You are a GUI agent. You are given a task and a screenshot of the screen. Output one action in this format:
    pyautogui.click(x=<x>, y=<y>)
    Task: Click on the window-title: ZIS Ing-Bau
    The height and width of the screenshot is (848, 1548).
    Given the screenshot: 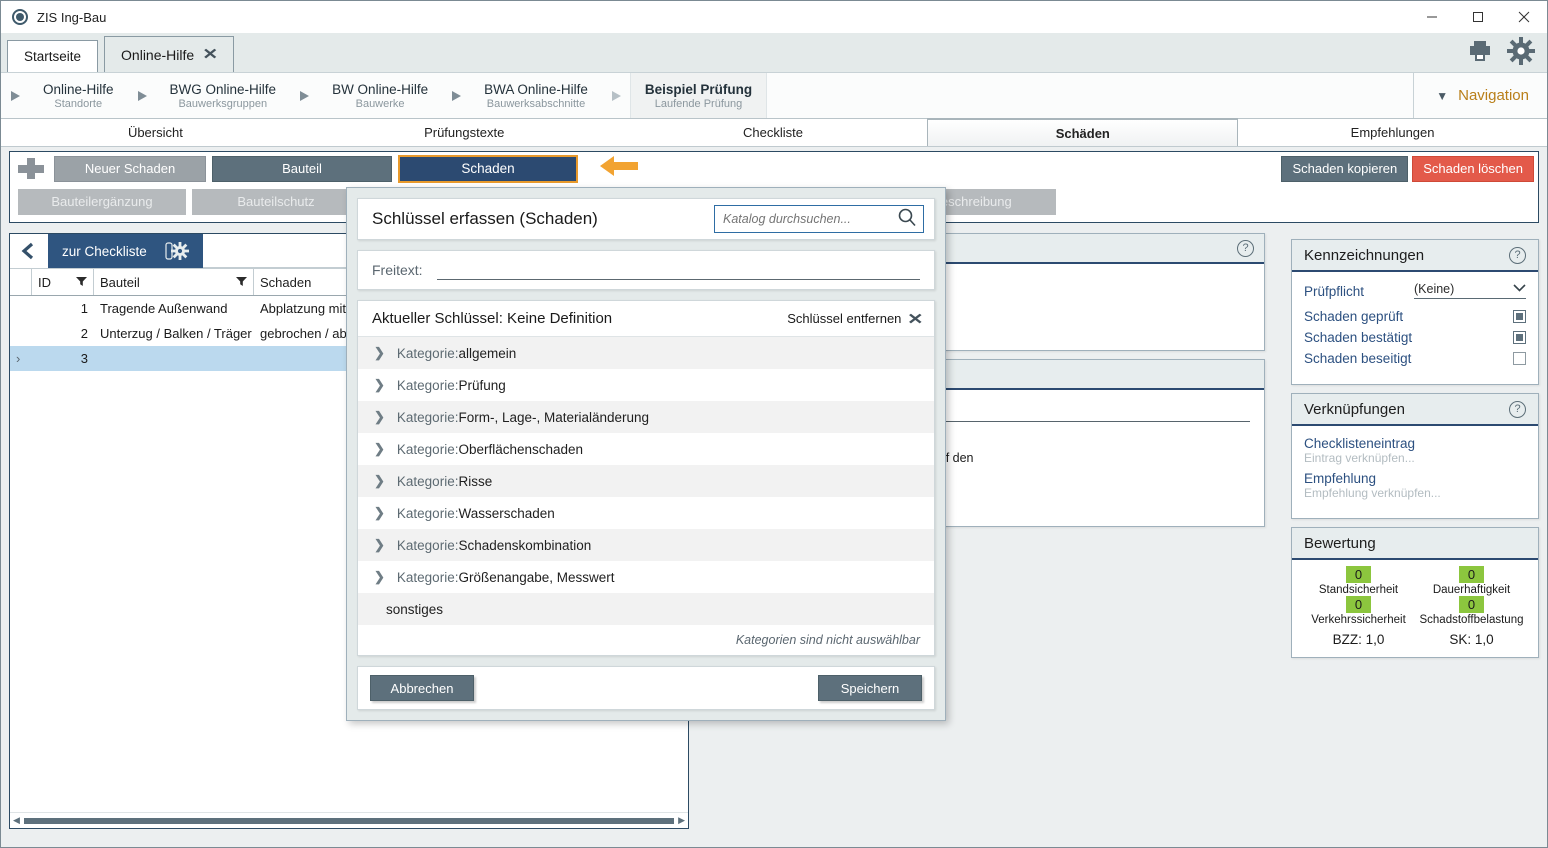 What is the action you would take?
    pyautogui.click(x=72, y=17)
    